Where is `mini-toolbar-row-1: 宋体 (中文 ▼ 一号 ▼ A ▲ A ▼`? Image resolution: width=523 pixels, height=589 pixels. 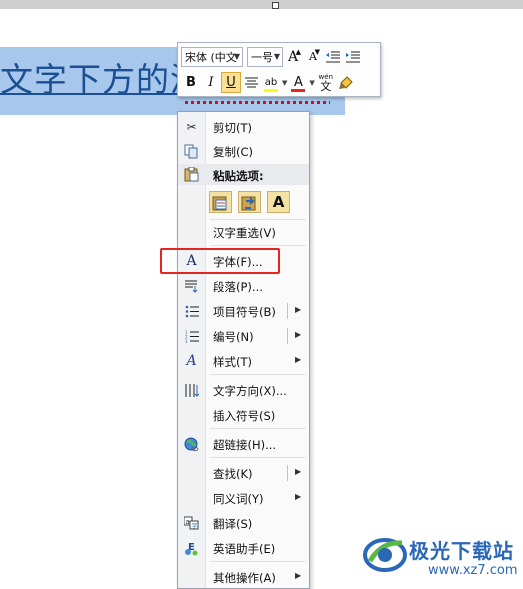 mini-toolbar-row-1: 宋体 (中文 ▼ 一号 ▼ A ▲ A ▼ is located at coordinates (272, 56).